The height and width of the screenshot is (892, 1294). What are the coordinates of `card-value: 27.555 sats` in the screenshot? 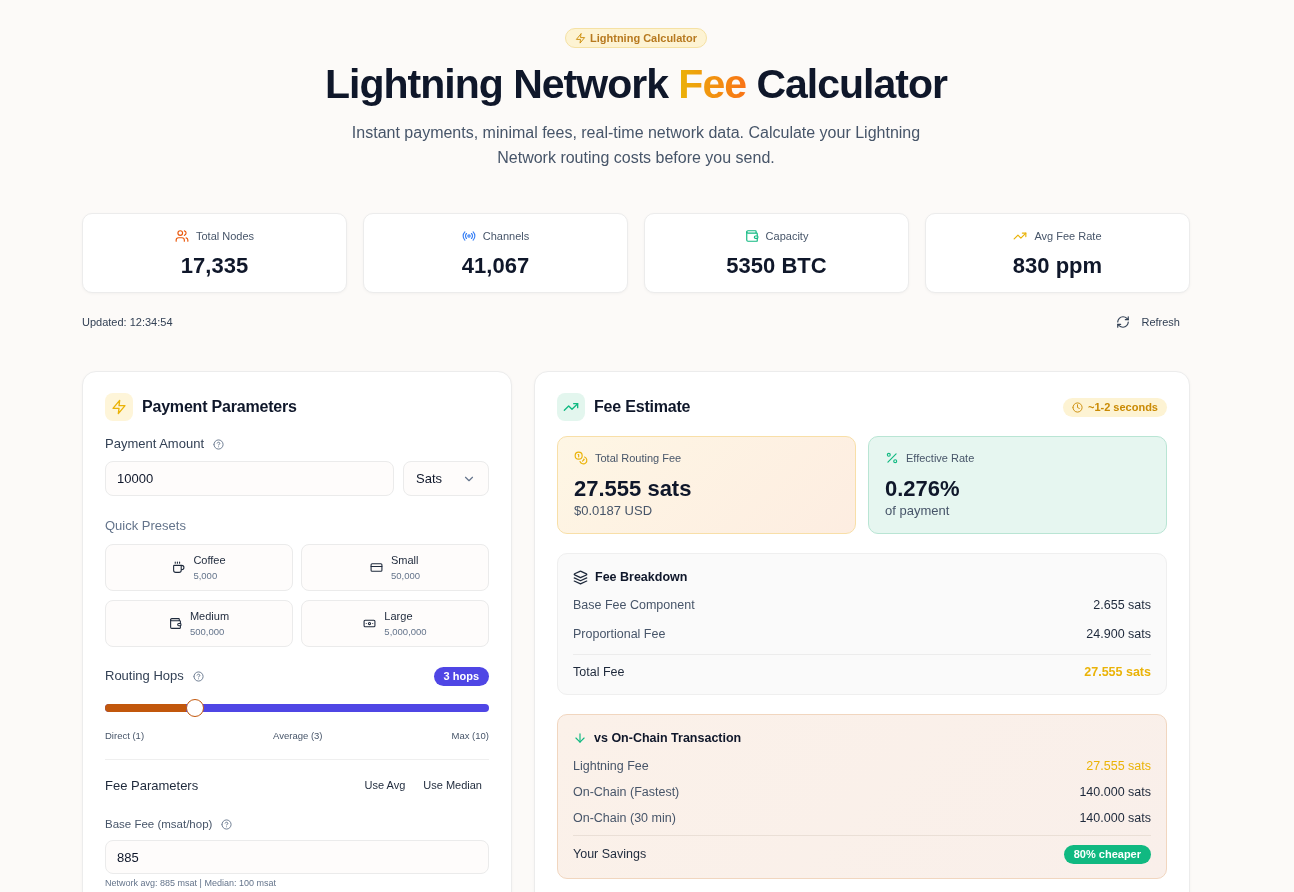 It's located at (633, 489).